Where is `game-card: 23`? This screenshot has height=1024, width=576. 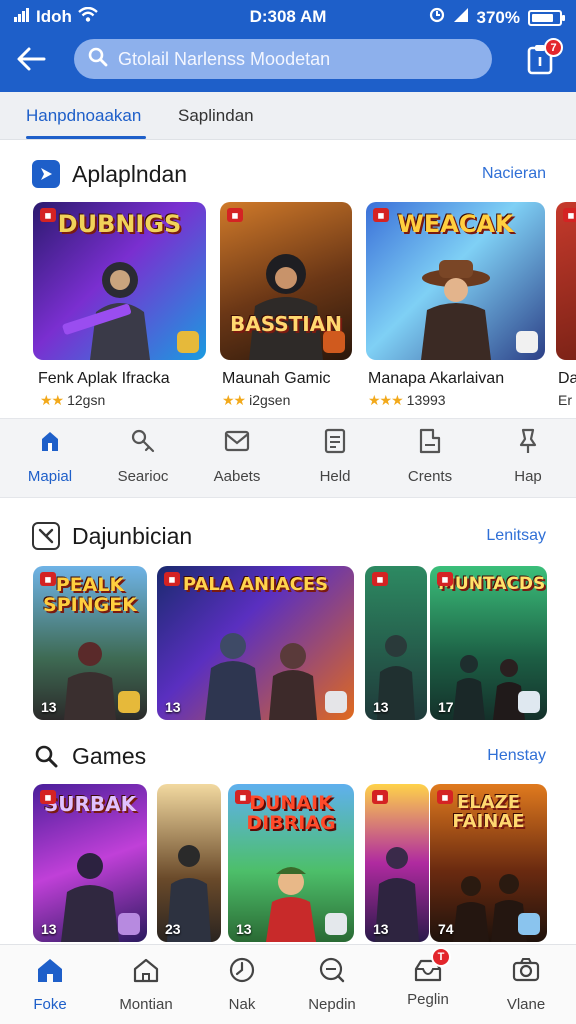
game-card: 23 is located at coordinates (189, 863).